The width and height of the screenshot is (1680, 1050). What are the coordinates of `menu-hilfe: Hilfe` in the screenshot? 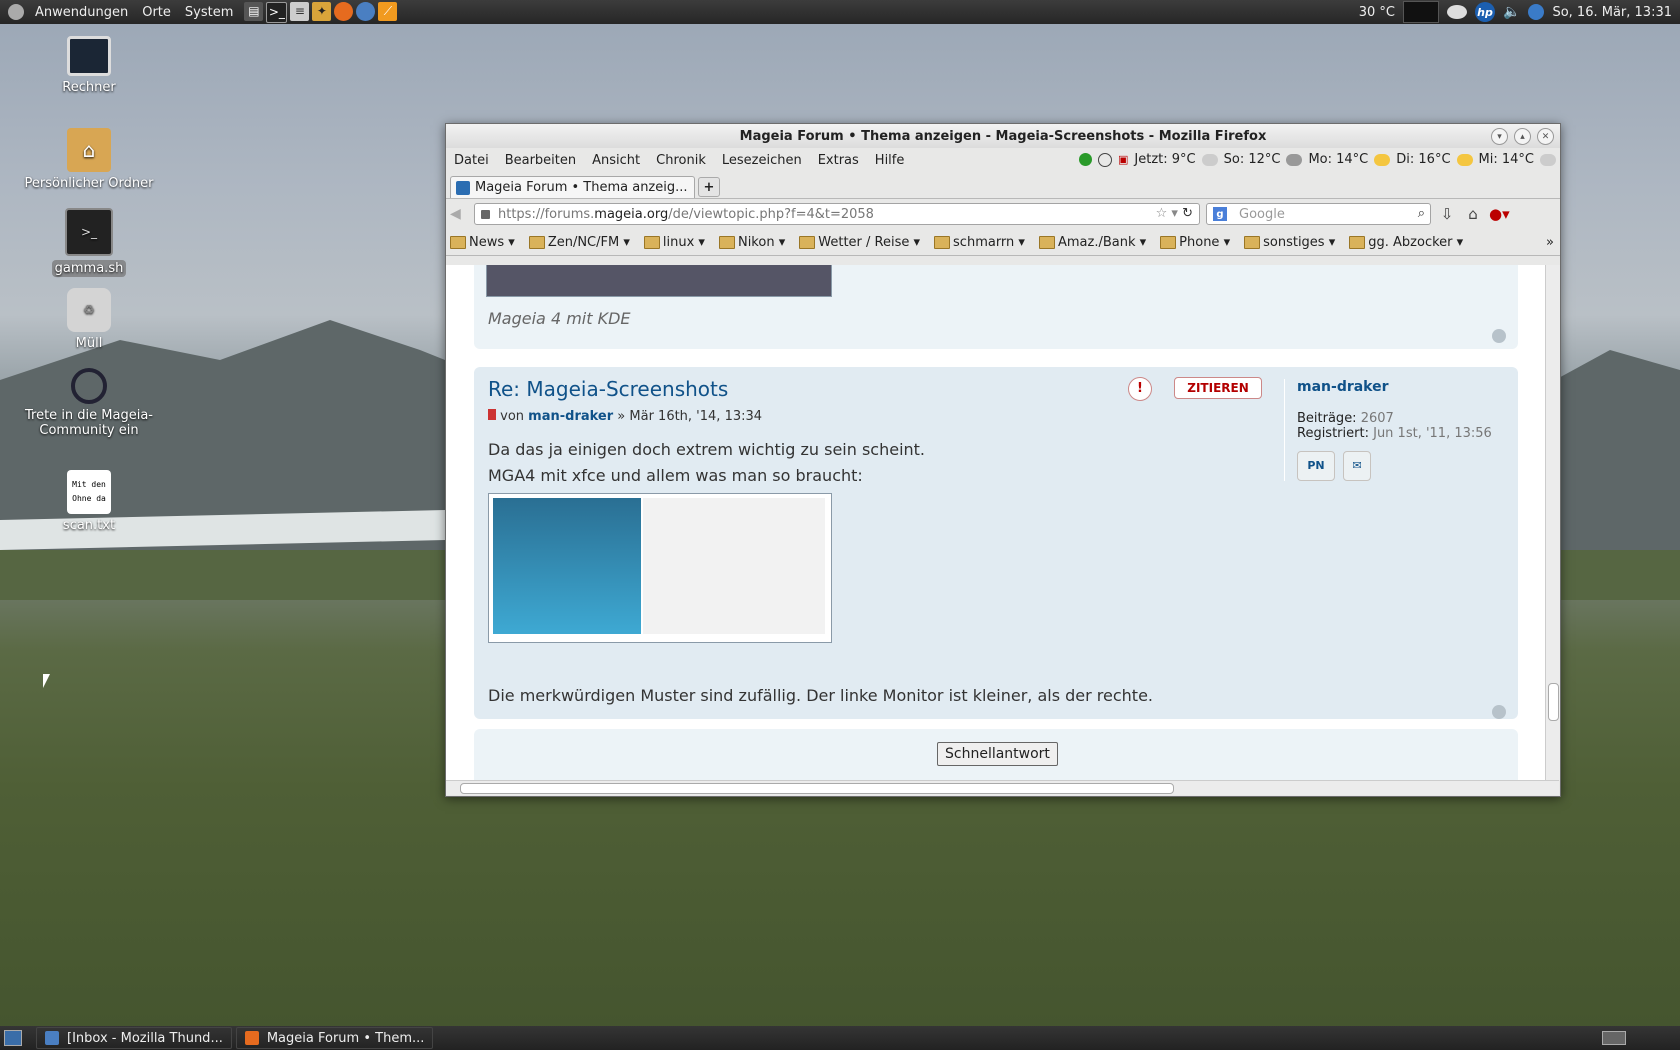 It's located at (890, 160).